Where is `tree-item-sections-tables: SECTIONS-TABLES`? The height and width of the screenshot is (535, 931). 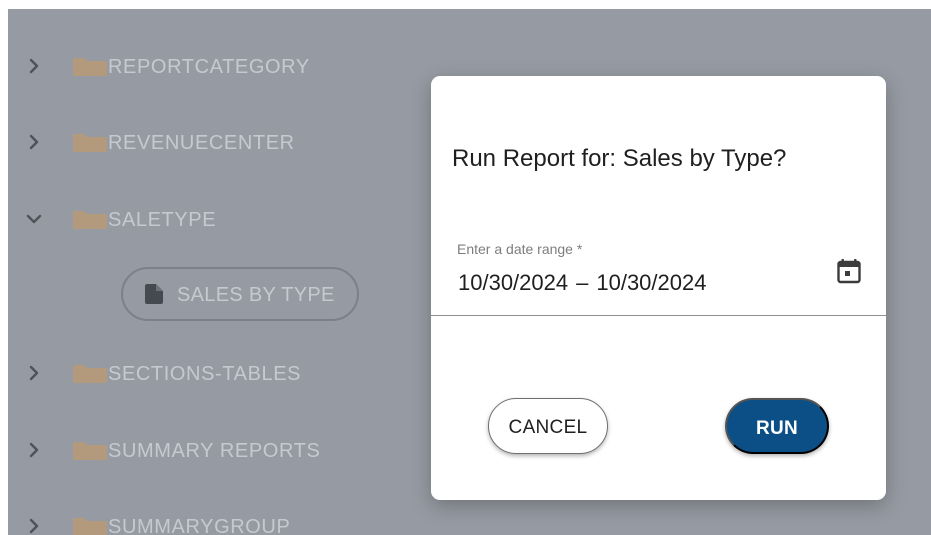 tree-item-sections-tables: SECTIONS-TABLES is located at coordinates (218, 373).